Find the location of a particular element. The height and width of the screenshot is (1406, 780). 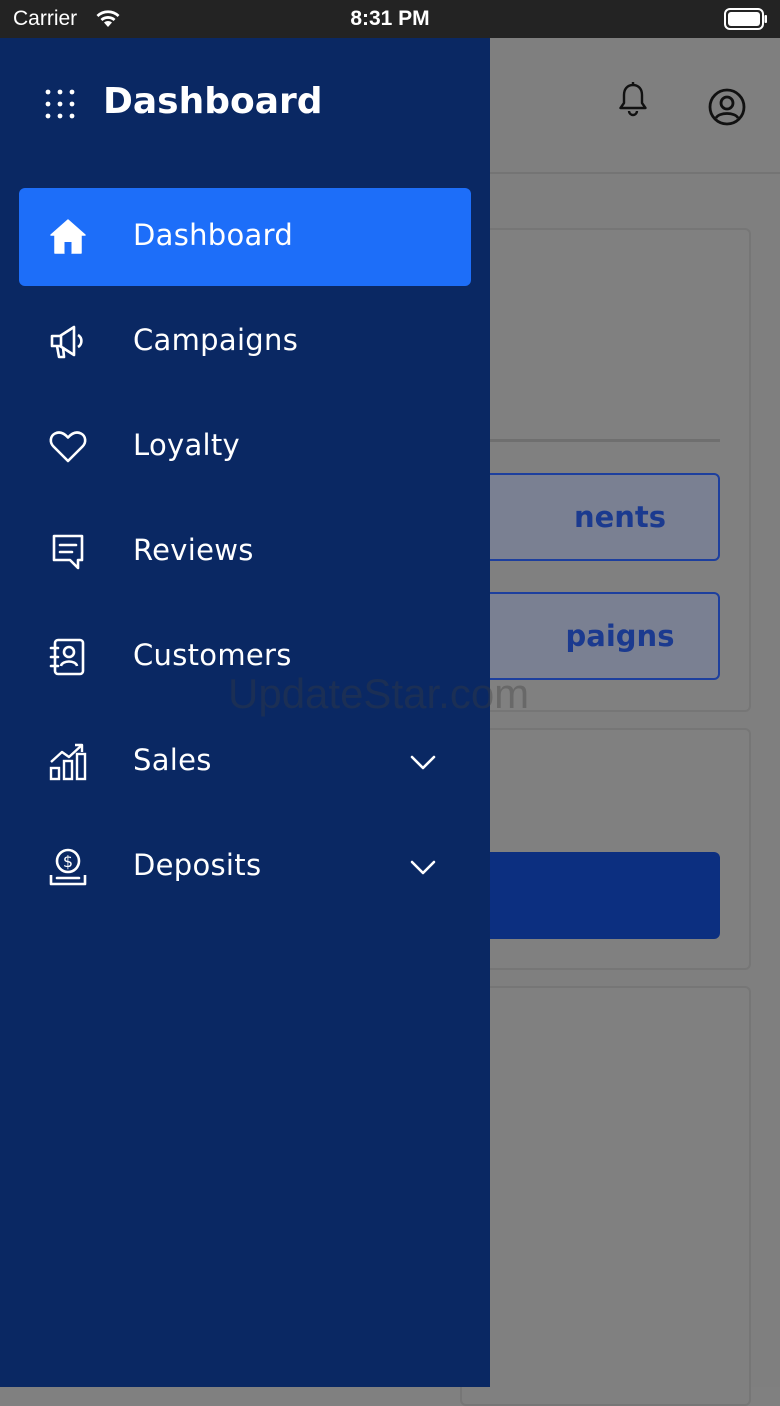

status-bar: Carrier 8:31 PM is located at coordinates (390, 19).